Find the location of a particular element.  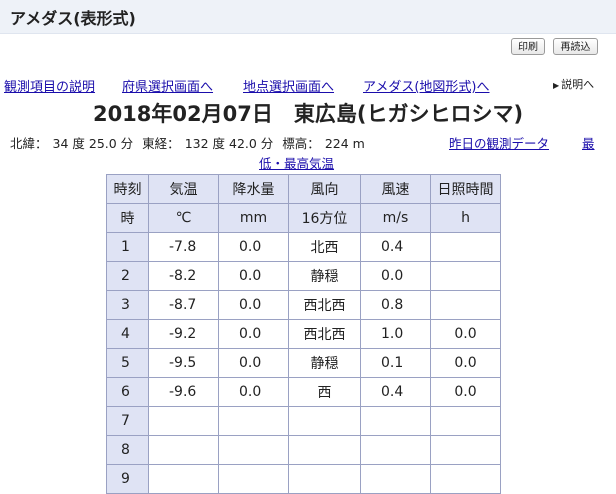

unit-wind-direction: 16方位 is located at coordinates (324, 218).